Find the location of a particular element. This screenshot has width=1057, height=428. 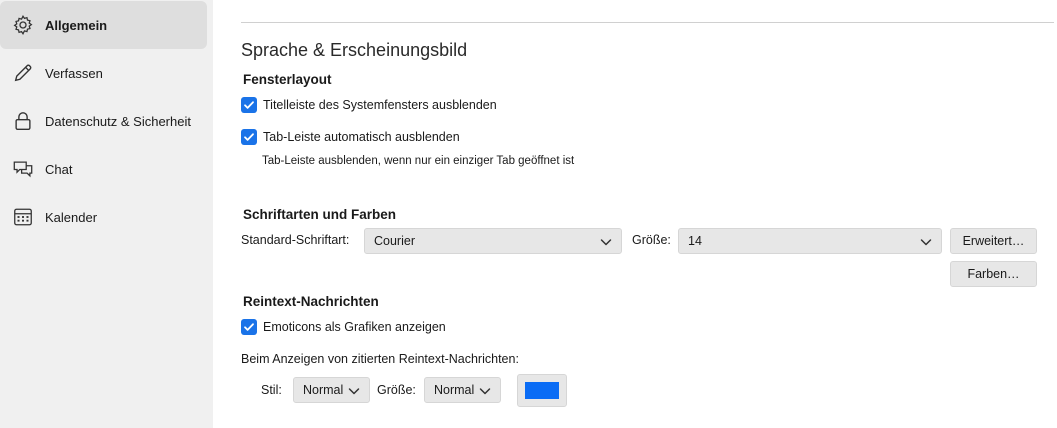

autohide-tabbar-checkbox is located at coordinates (249, 137).